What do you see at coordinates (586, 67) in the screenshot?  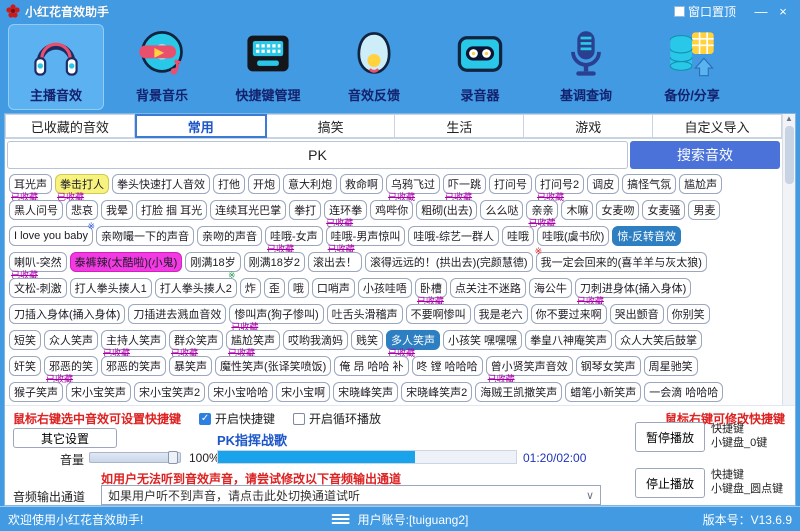 I see `toolbar-item-pitch-query: 基调查询` at bounding box center [586, 67].